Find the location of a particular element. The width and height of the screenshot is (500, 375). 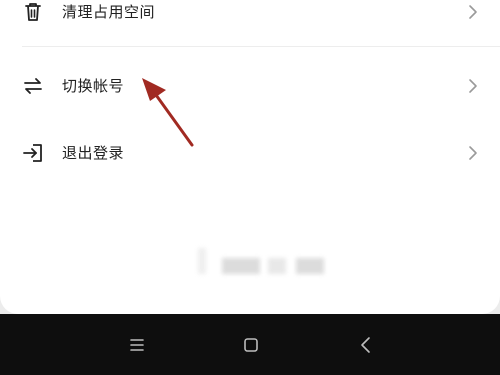

back-icon is located at coordinates (366, 345).